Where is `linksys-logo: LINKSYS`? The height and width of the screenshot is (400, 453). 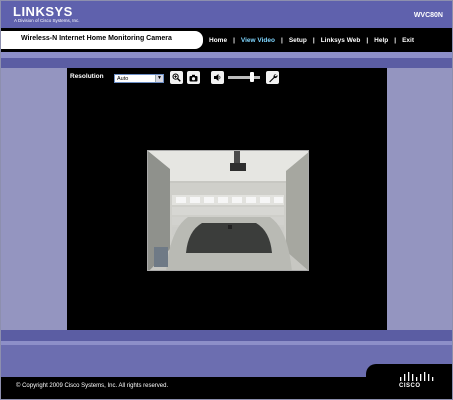 linksys-logo: LINKSYS is located at coordinates (43, 11).